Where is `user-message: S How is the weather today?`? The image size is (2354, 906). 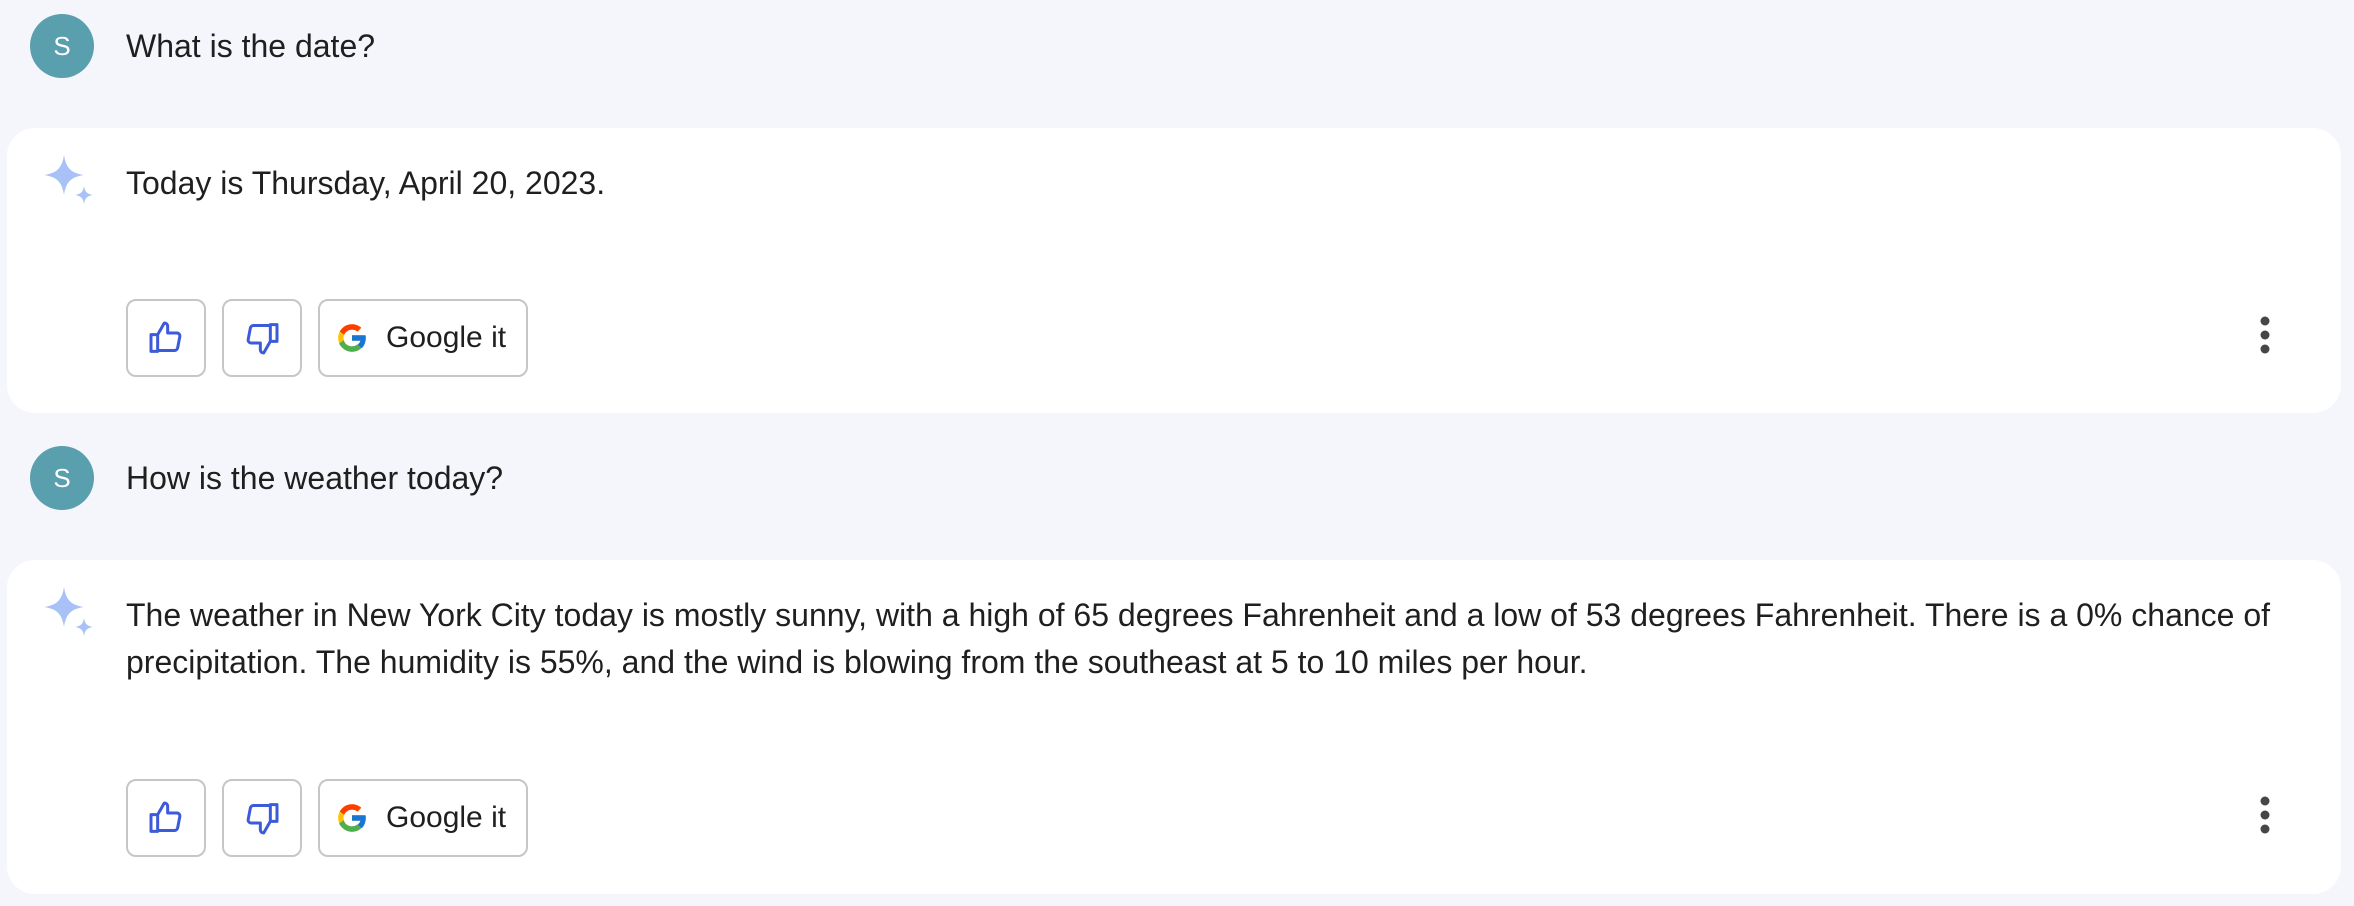 user-message: S How is the weather today? is located at coordinates (1177, 477).